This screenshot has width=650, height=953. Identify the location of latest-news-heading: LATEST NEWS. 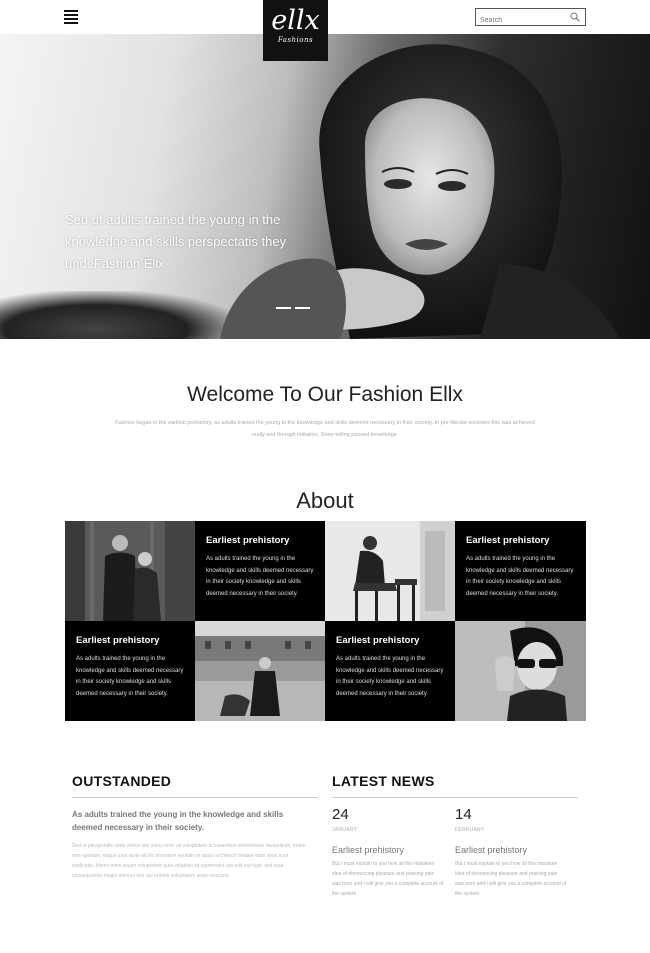
(383, 781).